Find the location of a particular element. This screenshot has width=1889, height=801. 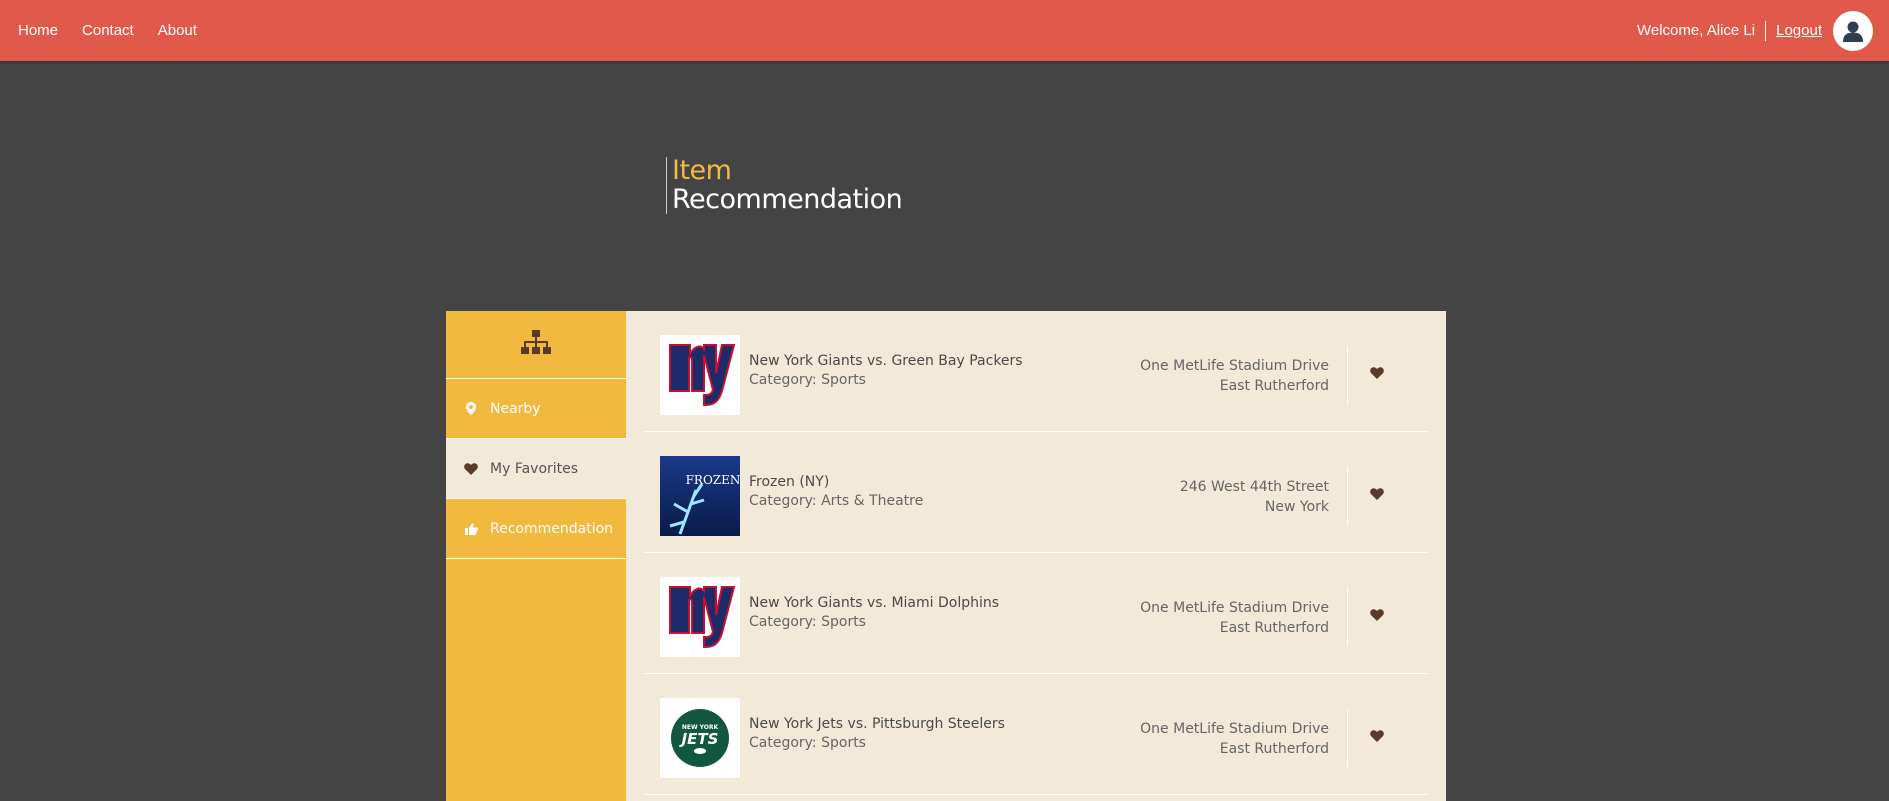

welcome-text: Welcome, Alice Li is located at coordinates (1696, 30).